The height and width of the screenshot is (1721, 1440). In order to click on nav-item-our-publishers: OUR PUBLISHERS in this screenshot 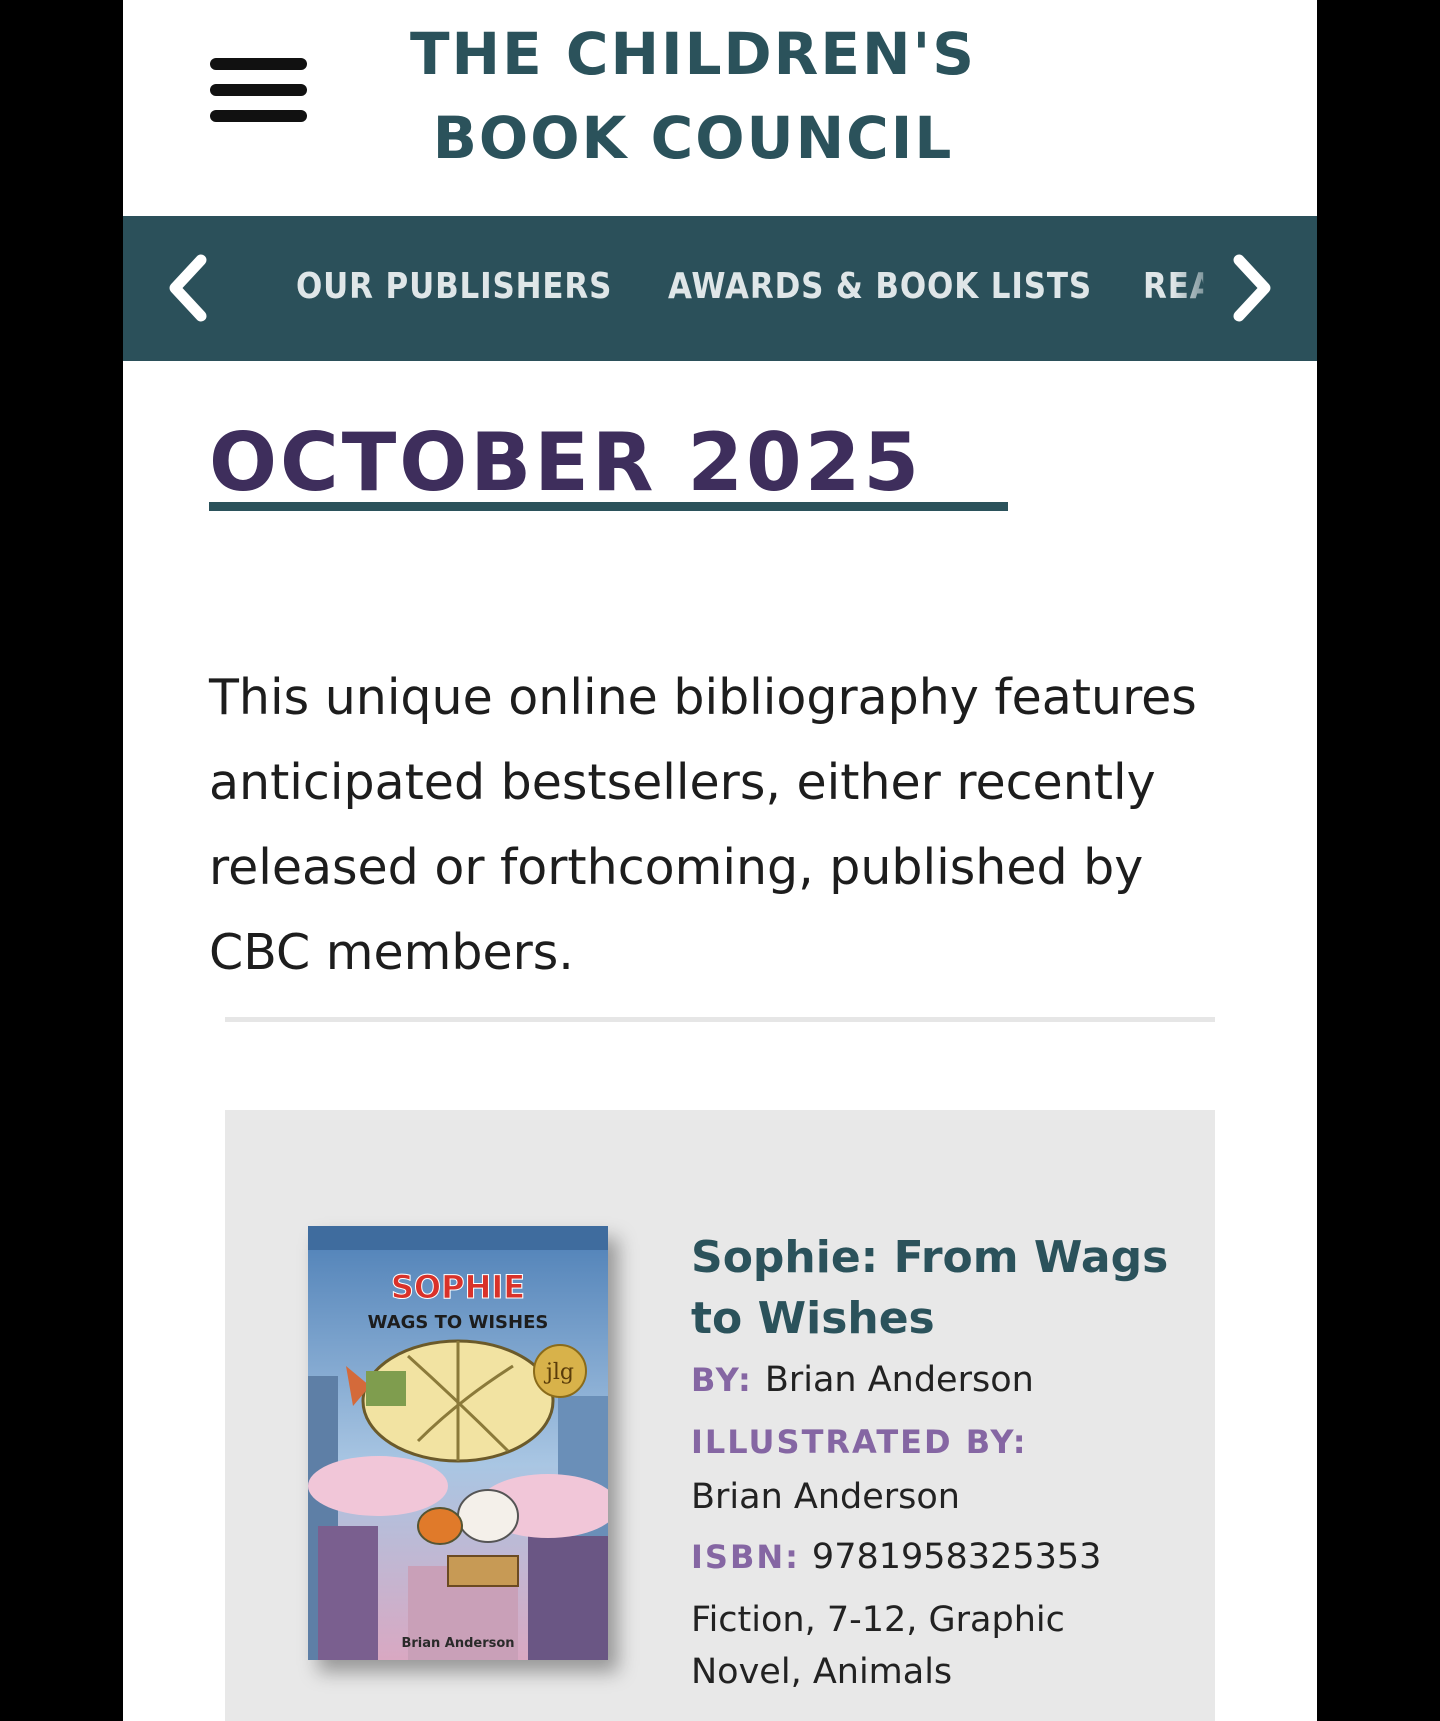, I will do `click(454, 287)`.